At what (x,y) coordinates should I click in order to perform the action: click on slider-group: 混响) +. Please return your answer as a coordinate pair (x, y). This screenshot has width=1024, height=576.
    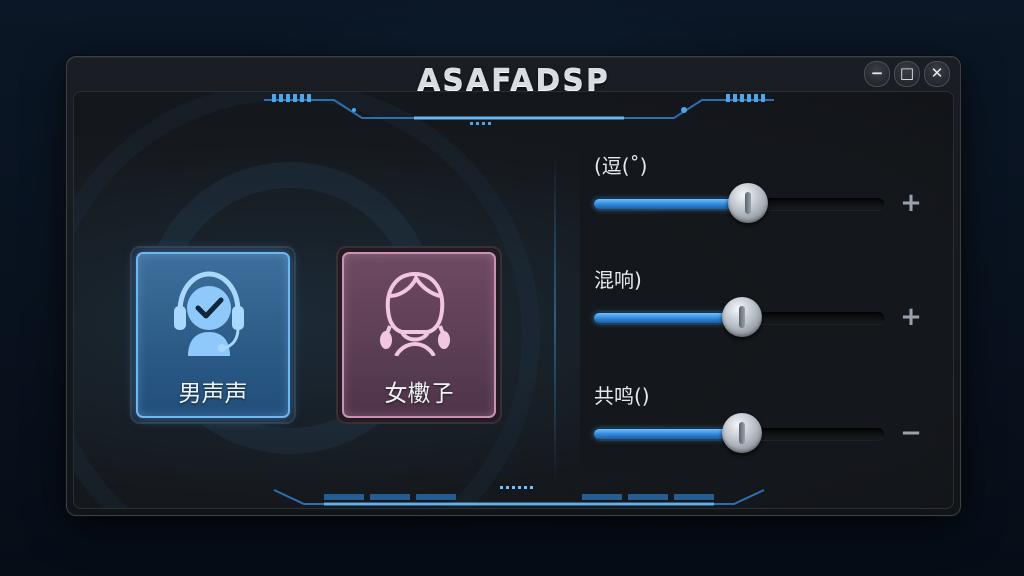
    Looking at the image, I should click on (758, 314).